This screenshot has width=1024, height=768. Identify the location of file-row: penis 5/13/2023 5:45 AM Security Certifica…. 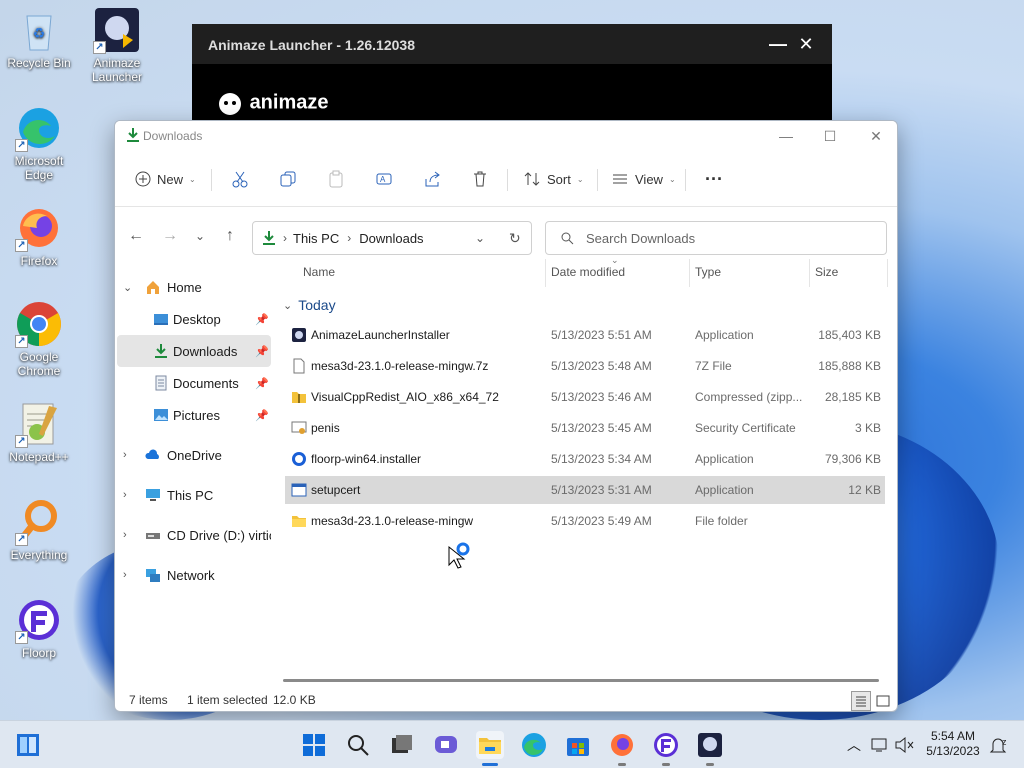
(585, 428).